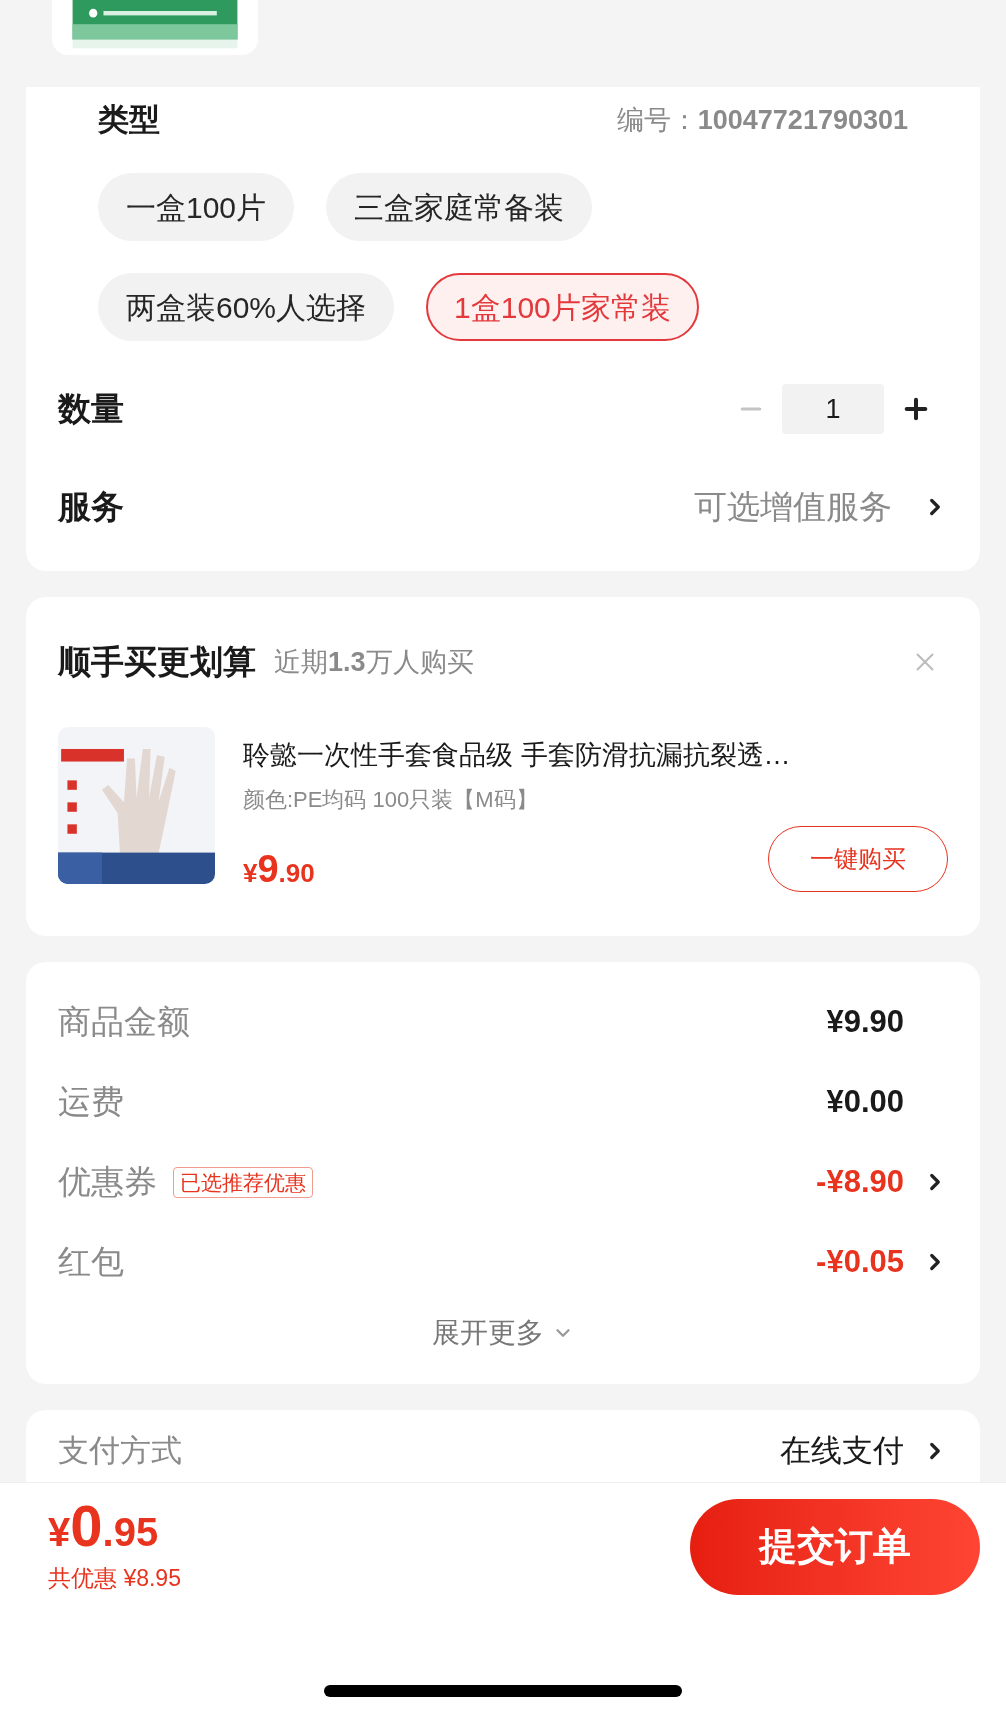 The width and height of the screenshot is (1006, 1715). Describe the element at coordinates (802, 120) in the screenshot. I see `code-number: 10047721790301` at that location.